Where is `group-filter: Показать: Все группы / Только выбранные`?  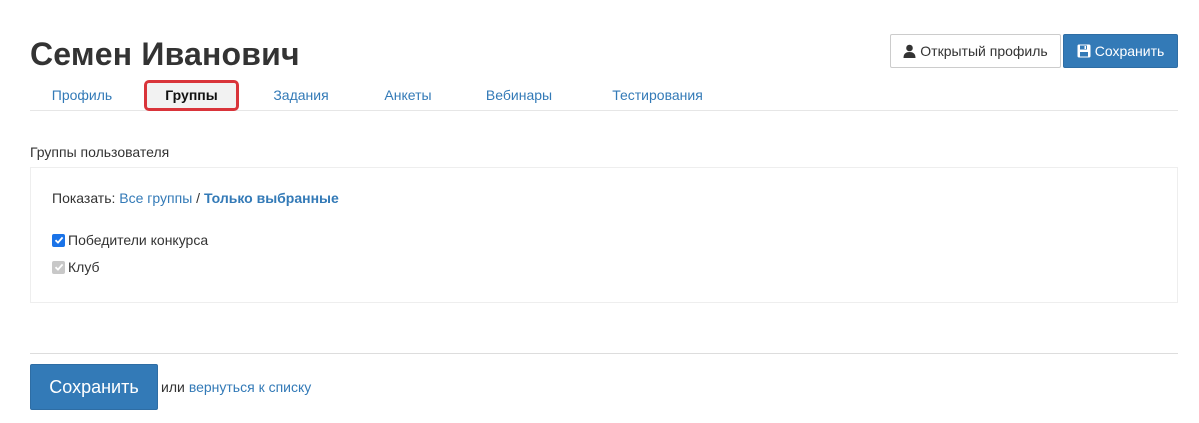
group-filter: Показать: Все группы / Только выбранные is located at coordinates (195, 198).